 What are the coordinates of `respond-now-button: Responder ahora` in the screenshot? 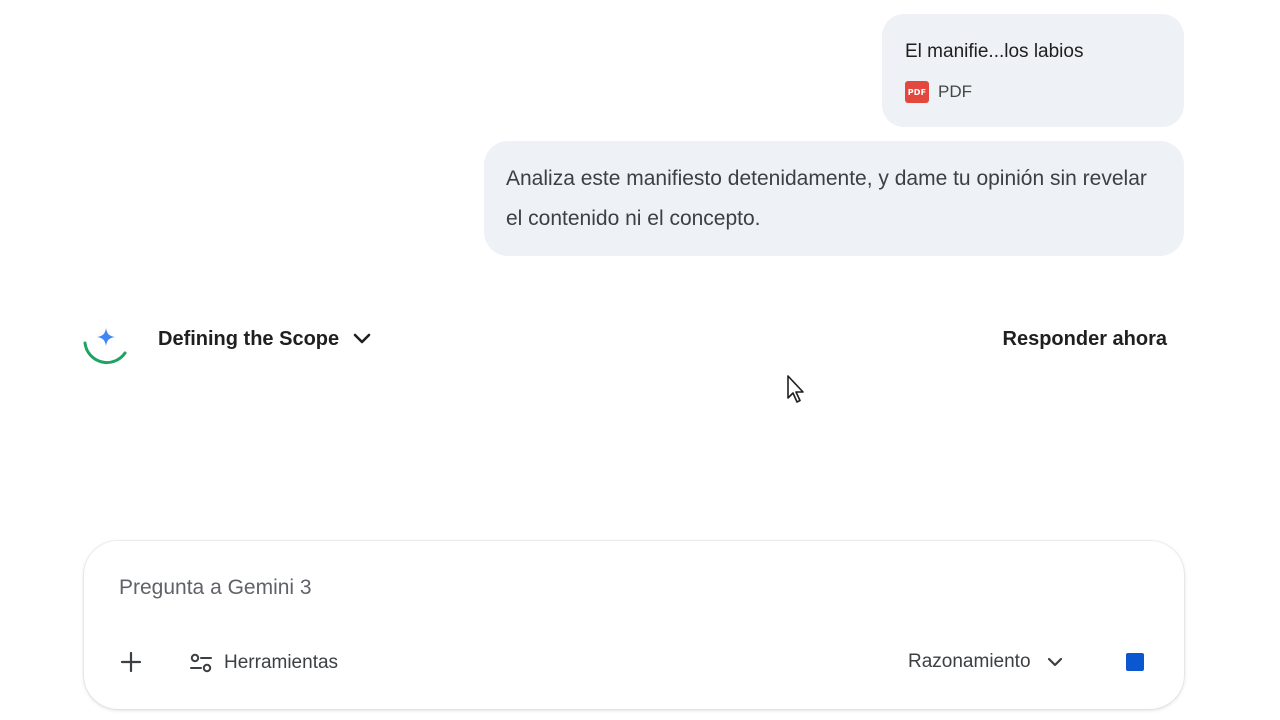 It's located at (1085, 339).